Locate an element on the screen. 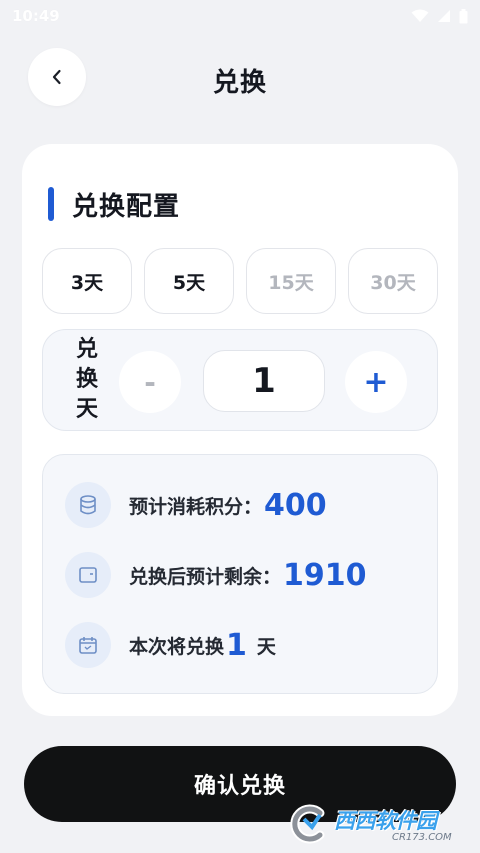 The width and height of the screenshot is (480, 853). watermark-sub: CR173.COM is located at coordinates (422, 837).